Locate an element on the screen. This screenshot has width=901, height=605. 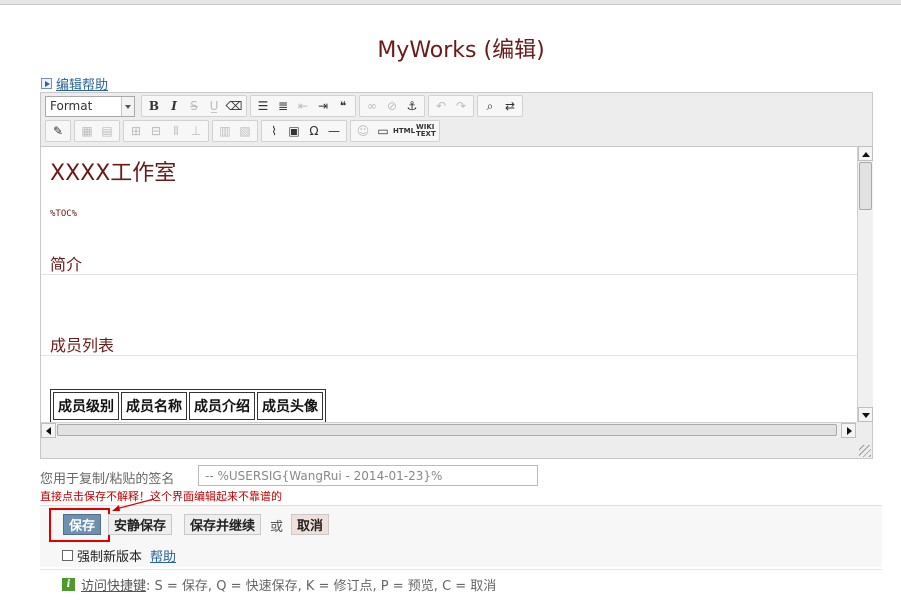
member-table: 成员级别 成员名称 成员介绍 成员头像 is located at coordinates (188, 405).